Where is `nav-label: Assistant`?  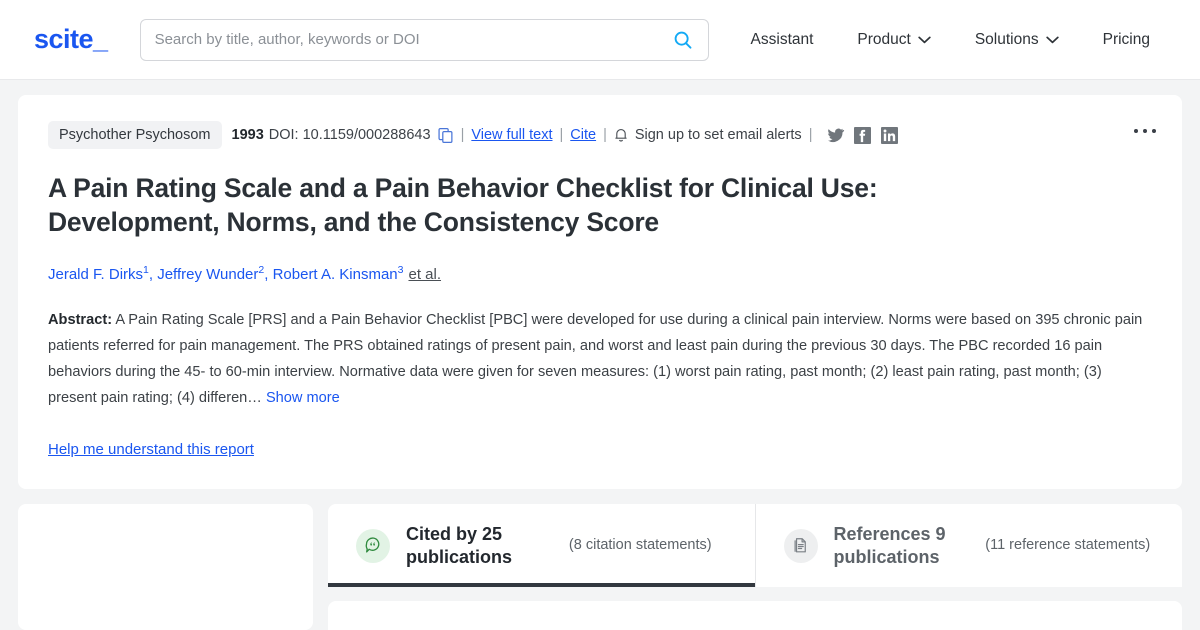
nav-label: Assistant is located at coordinates (782, 39).